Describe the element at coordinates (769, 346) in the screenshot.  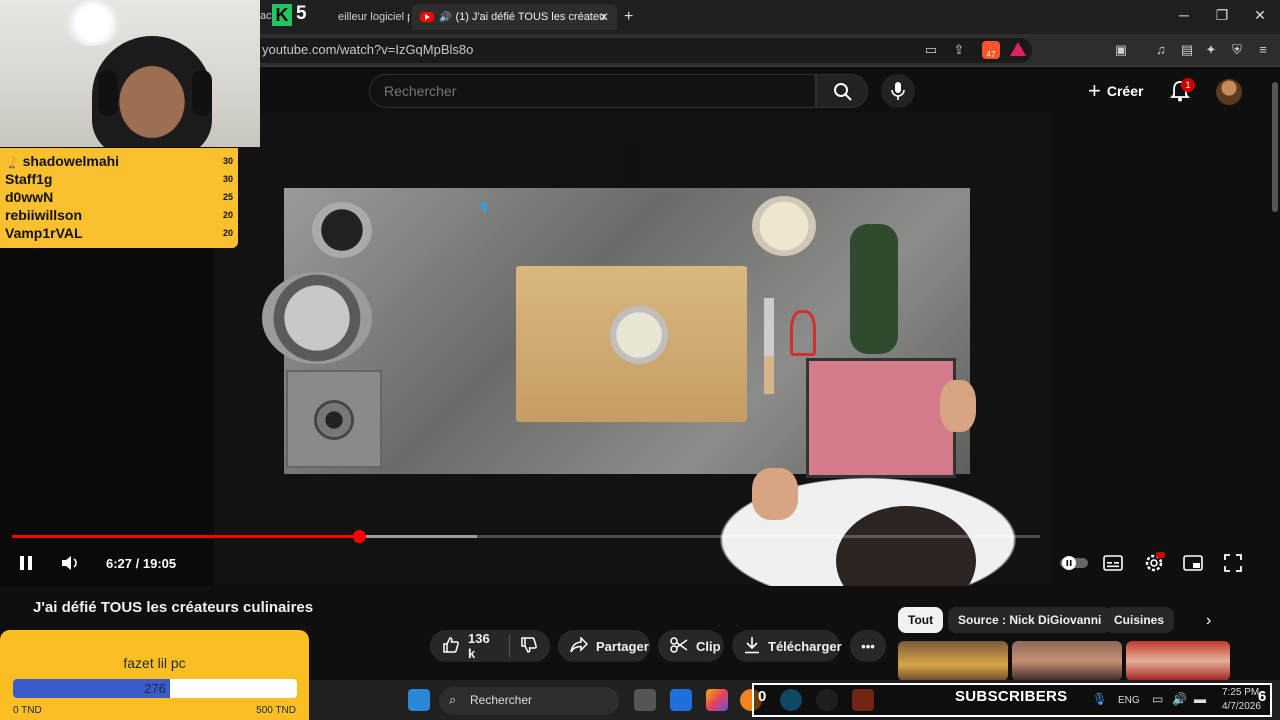
I see `video-knife` at that location.